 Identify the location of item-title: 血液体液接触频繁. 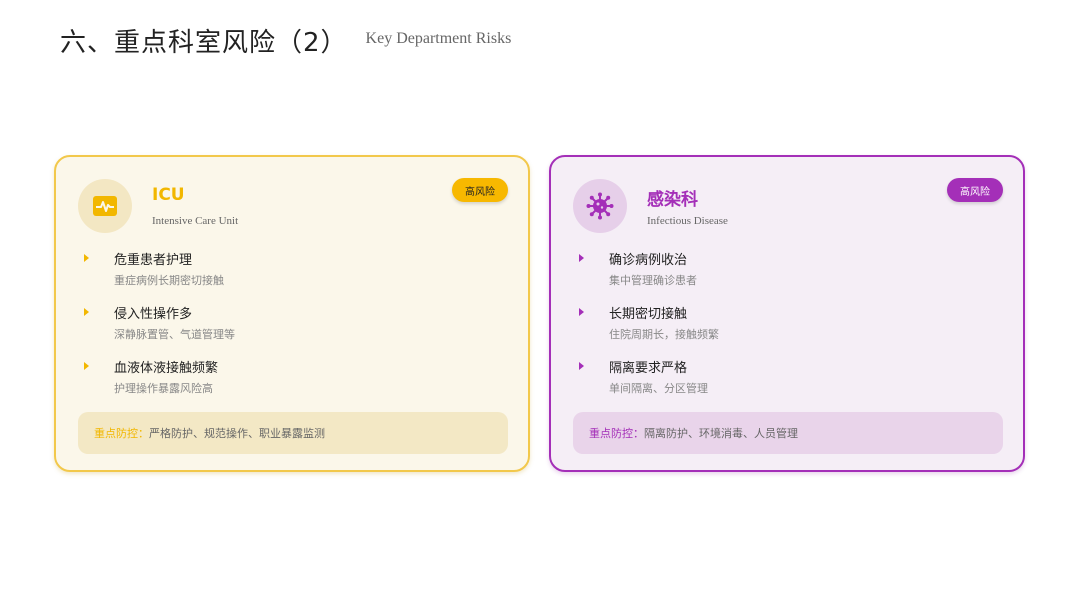
(166, 368).